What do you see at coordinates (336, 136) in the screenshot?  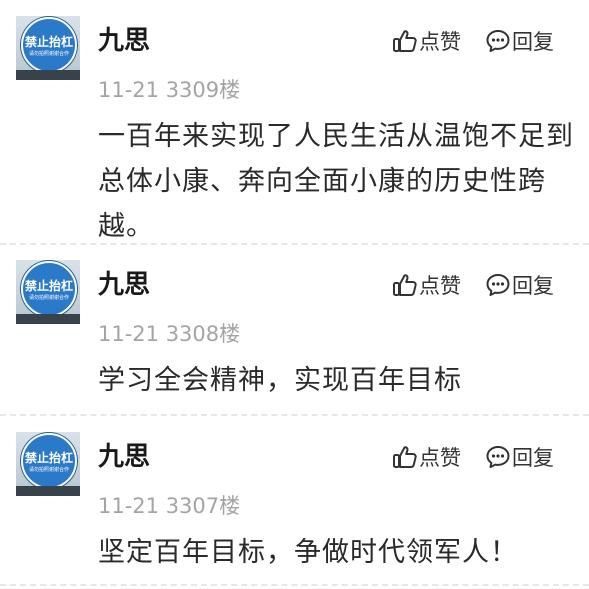 I see `comment-text-line: 一百年来实现了人民生活从温饱不足到` at bounding box center [336, 136].